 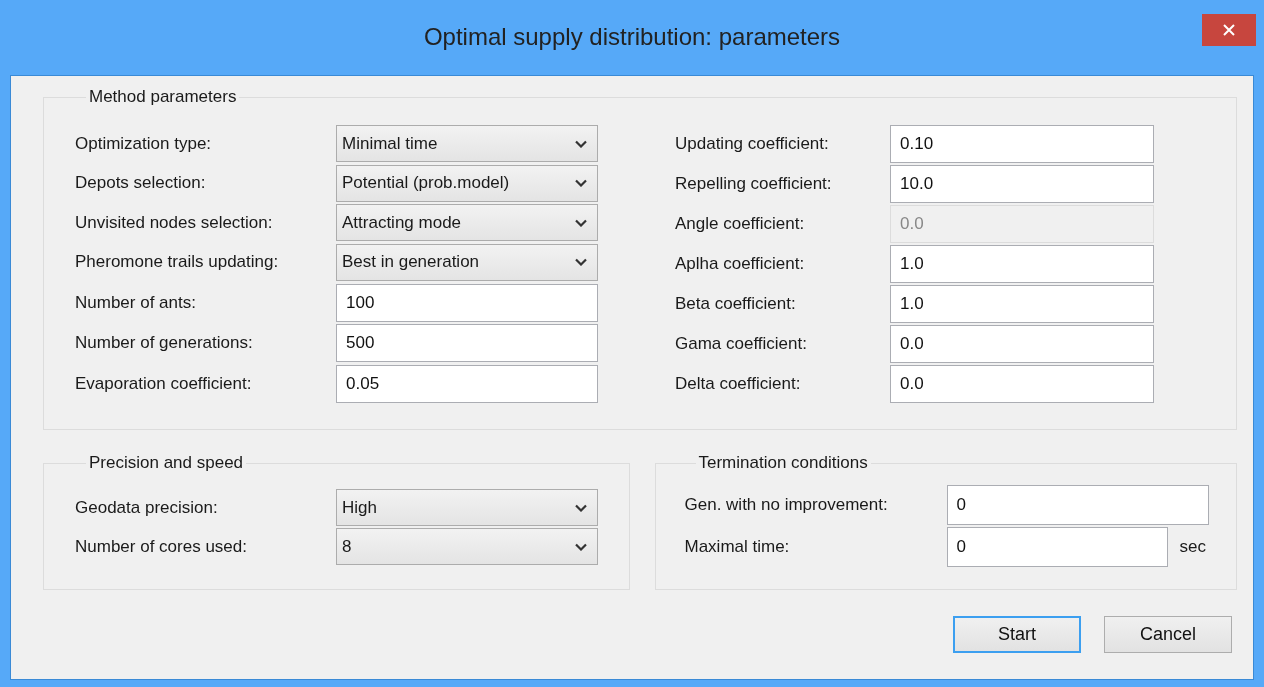 What do you see at coordinates (166, 463) in the screenshot?
I see `group-title: Precision and speed` at bounding box center [166, 463].